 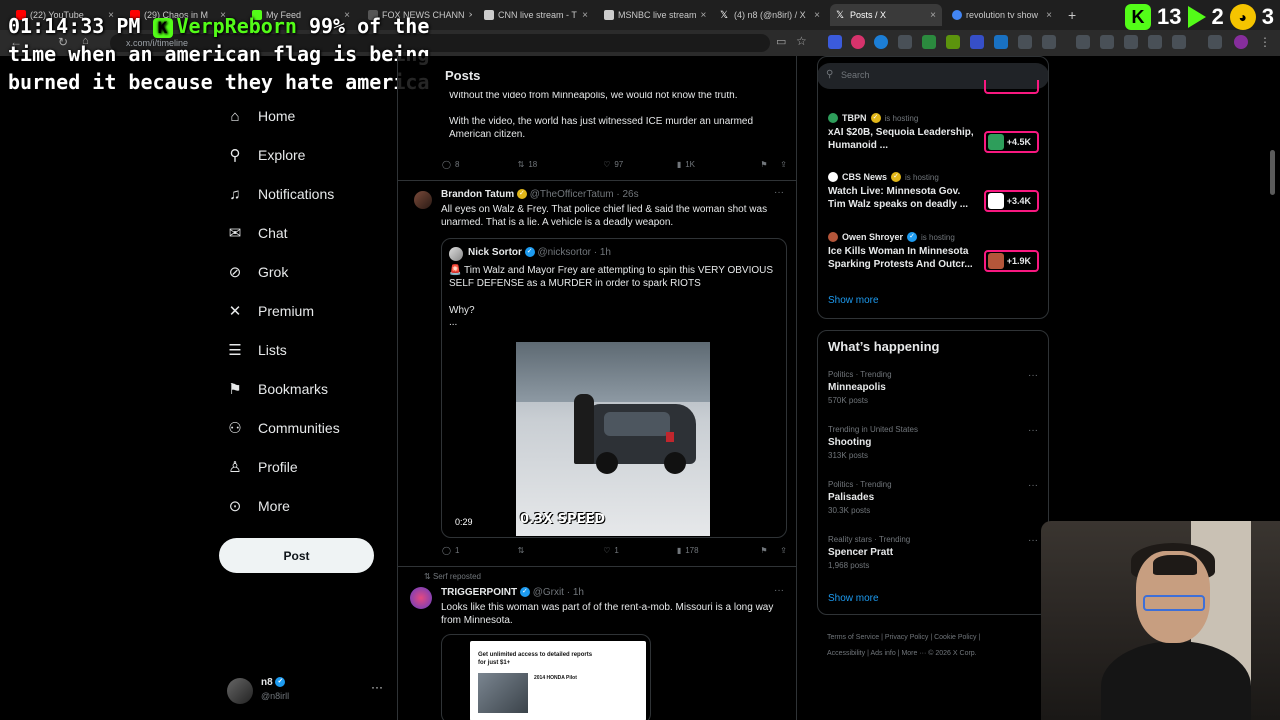 I want to click on browser-tab: MSNBC live stream ×, so click(x=654, y=15).